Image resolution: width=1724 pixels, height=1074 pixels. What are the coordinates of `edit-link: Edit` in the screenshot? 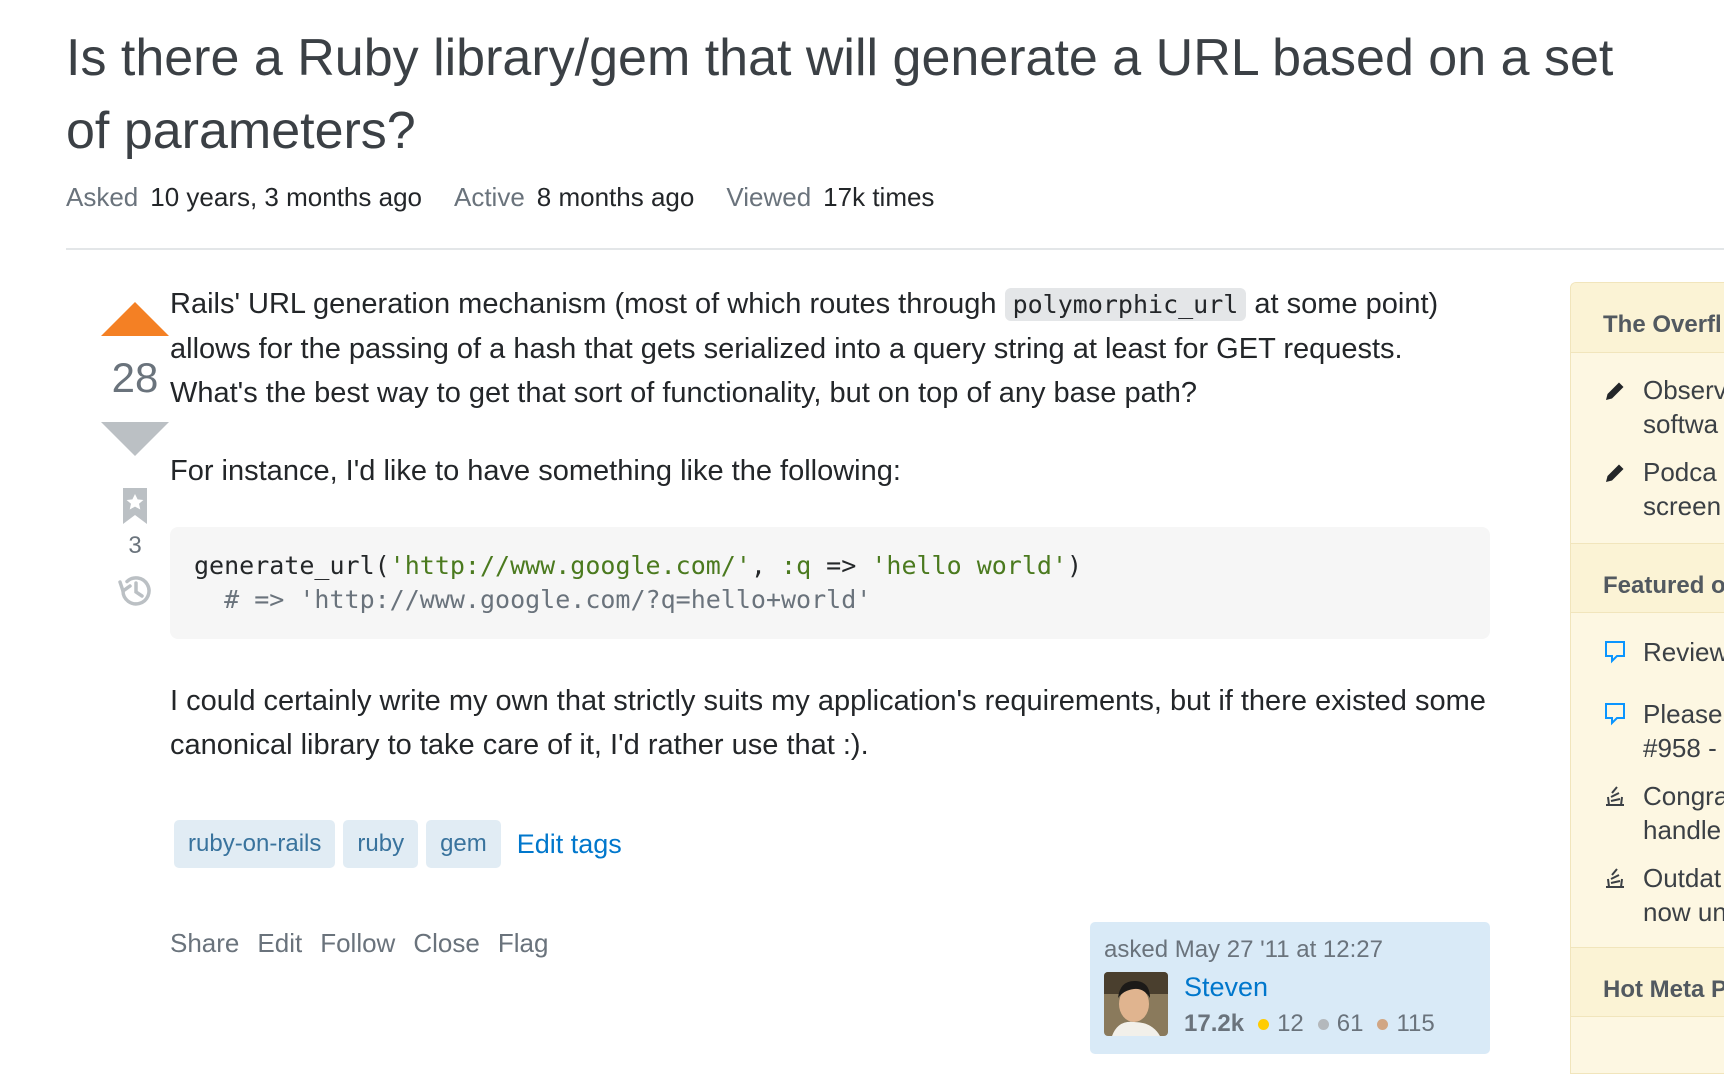 It's located at (279, 943).